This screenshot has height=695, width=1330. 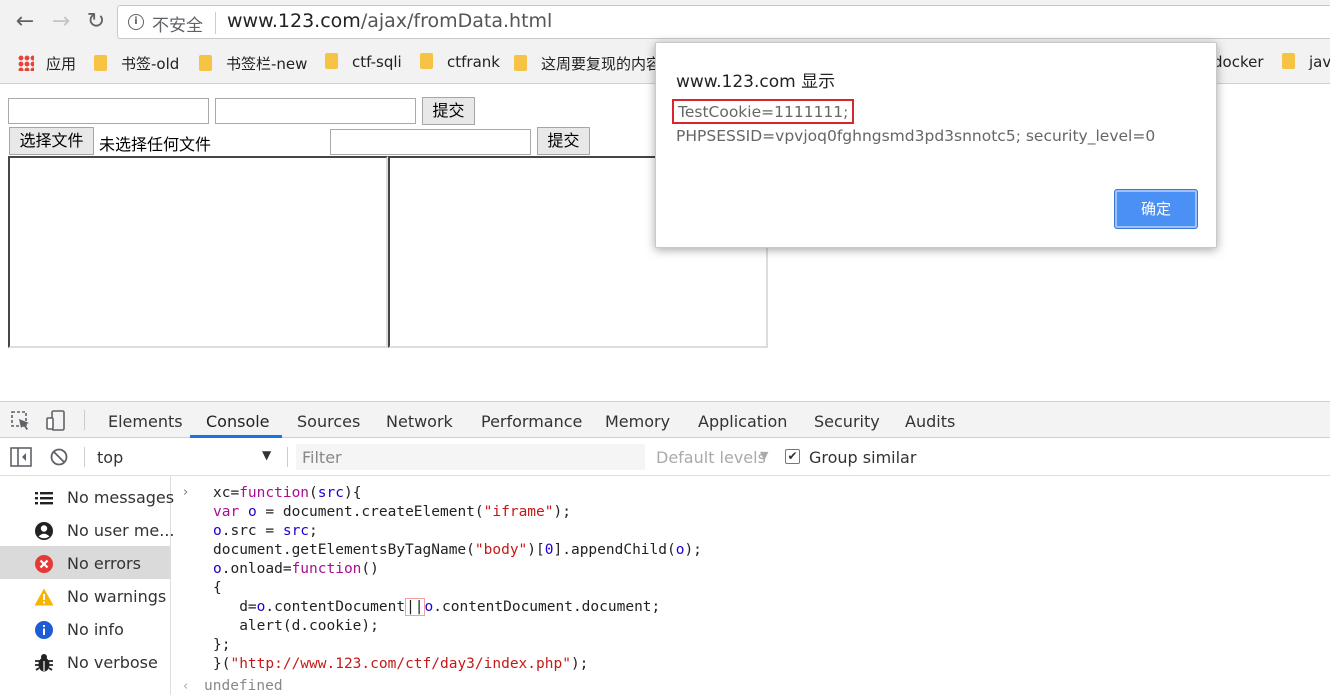 I want to click on tab-memory: Memory, so click(x=637, y=421).